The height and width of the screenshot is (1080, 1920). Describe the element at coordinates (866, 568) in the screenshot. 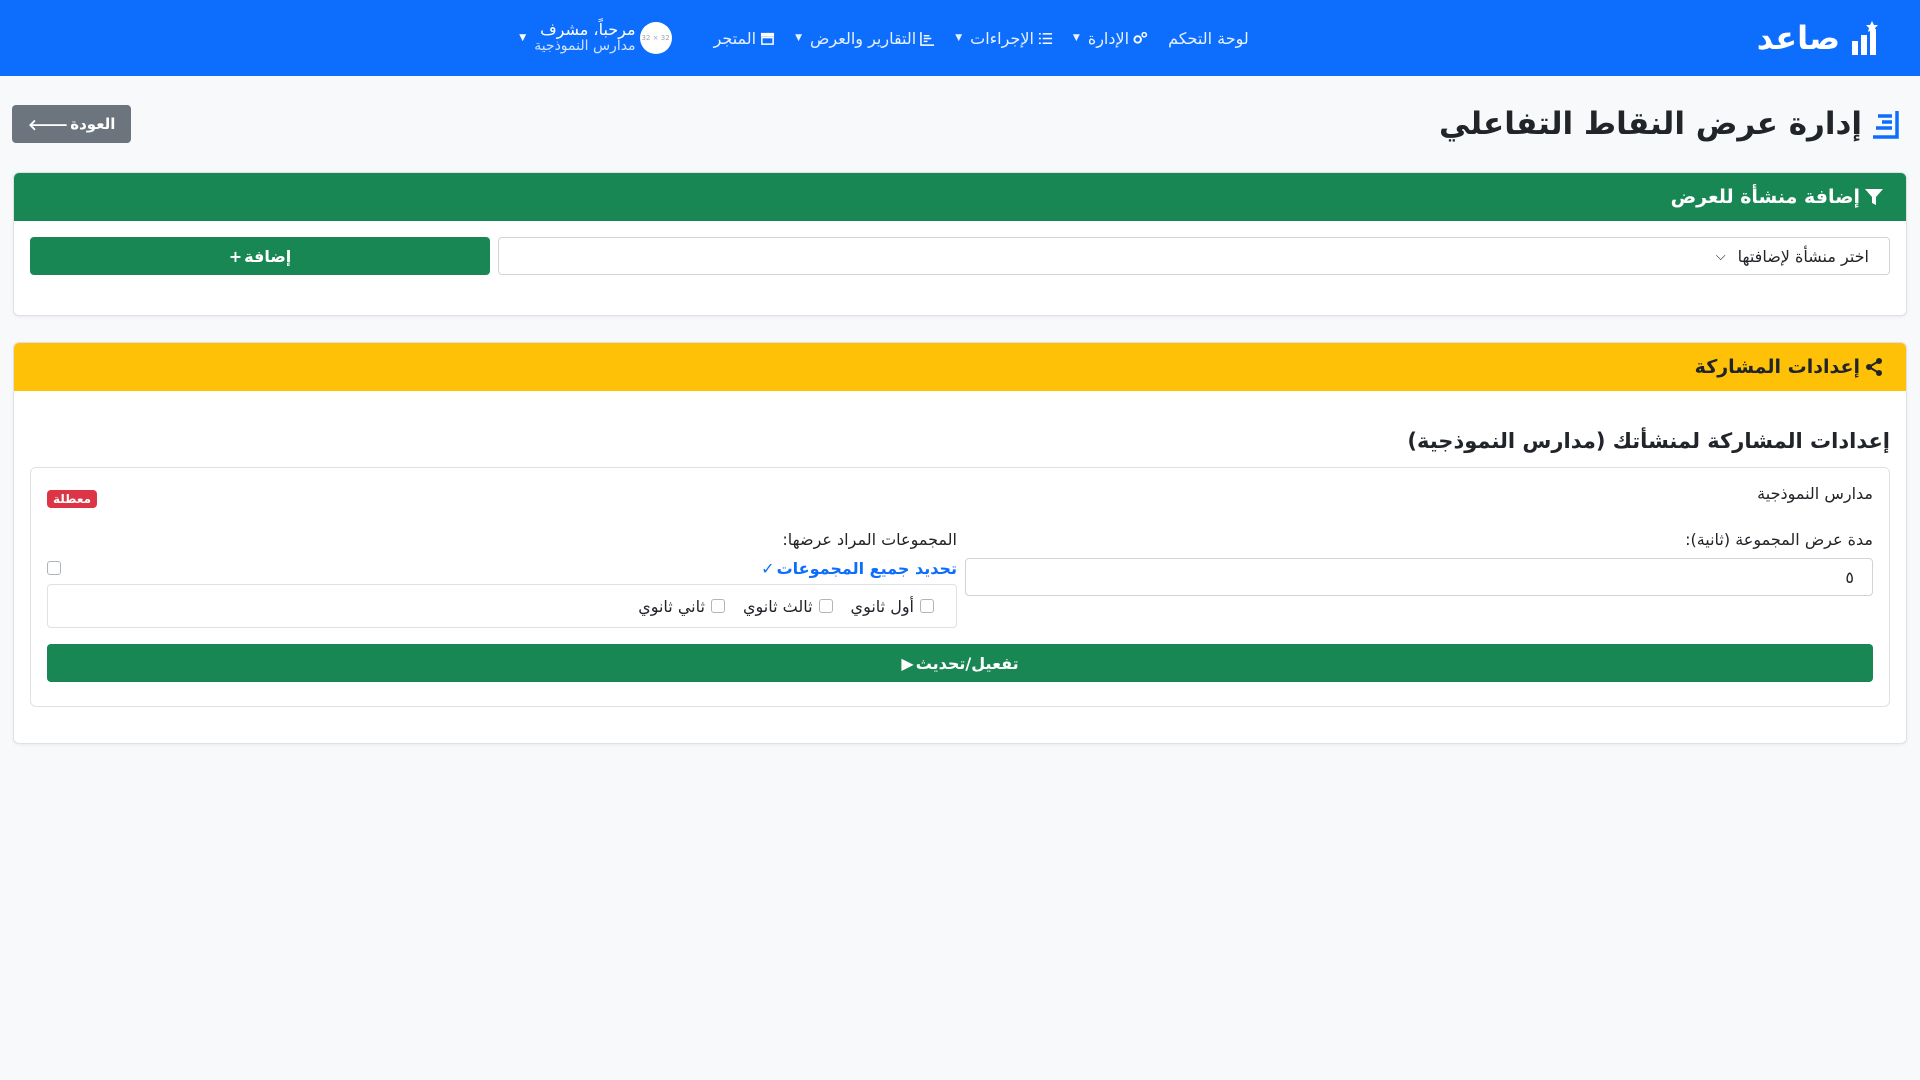

I see `select-all-groups-label: تحديد جميع المجموعات` at that location.